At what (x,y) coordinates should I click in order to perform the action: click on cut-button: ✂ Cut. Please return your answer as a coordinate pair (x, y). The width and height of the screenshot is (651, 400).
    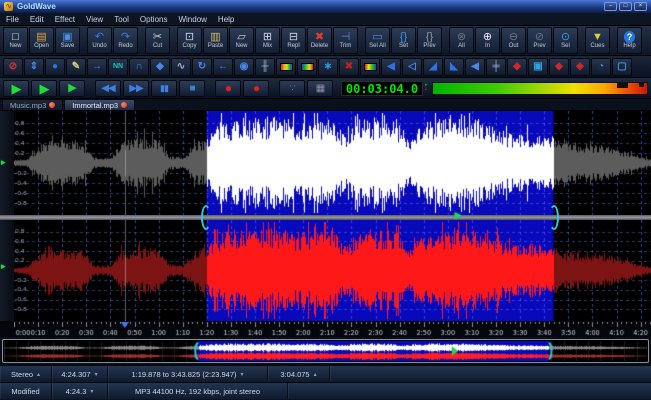
    Looking at the image, I should click on (157, 40).